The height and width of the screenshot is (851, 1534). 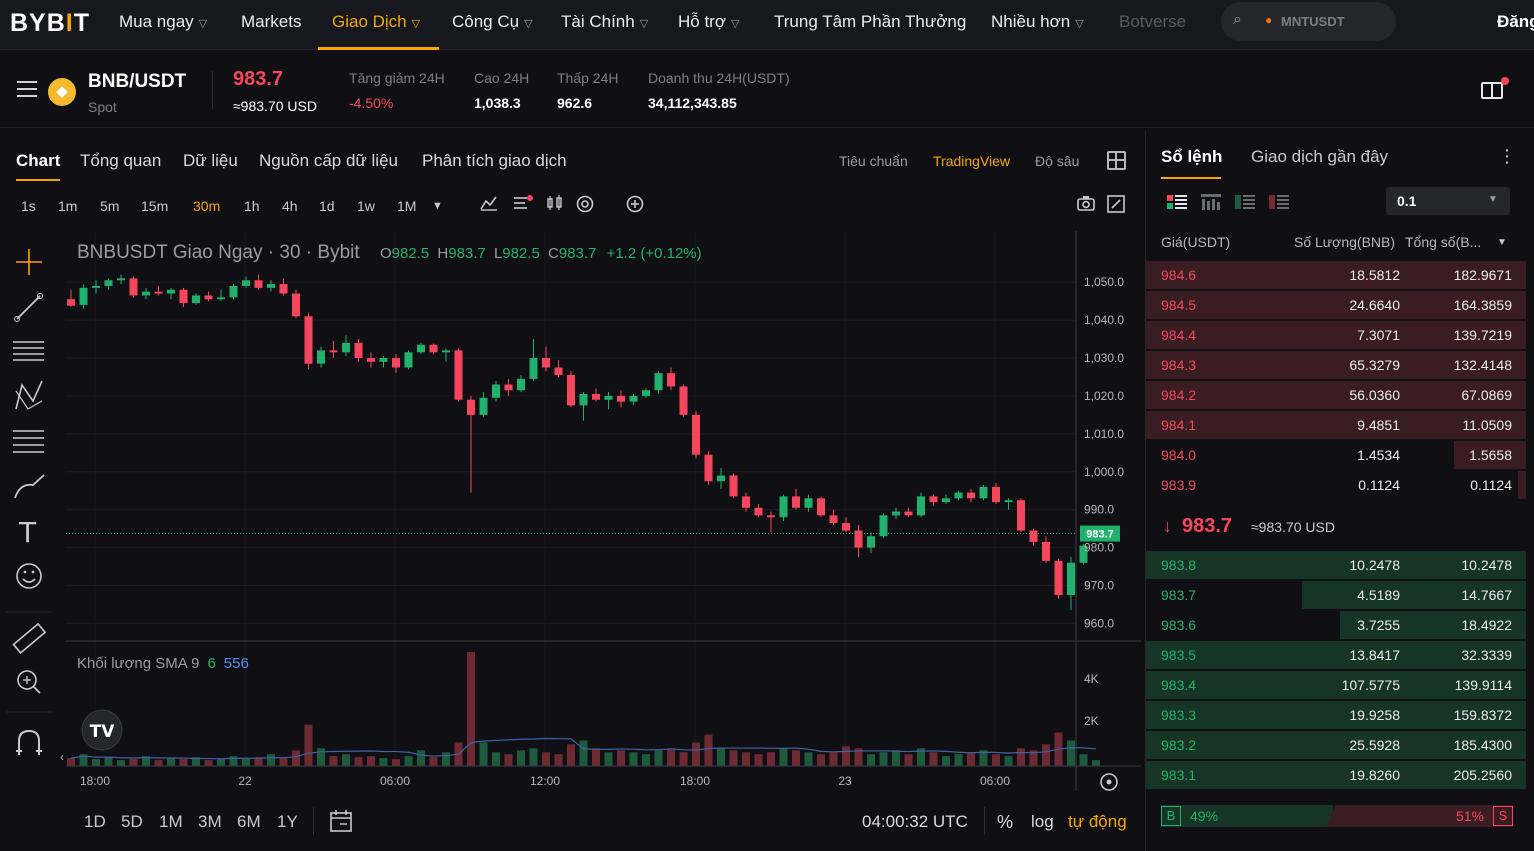 I want to click on fullscreen-icon, so click(x=1116, y=206).